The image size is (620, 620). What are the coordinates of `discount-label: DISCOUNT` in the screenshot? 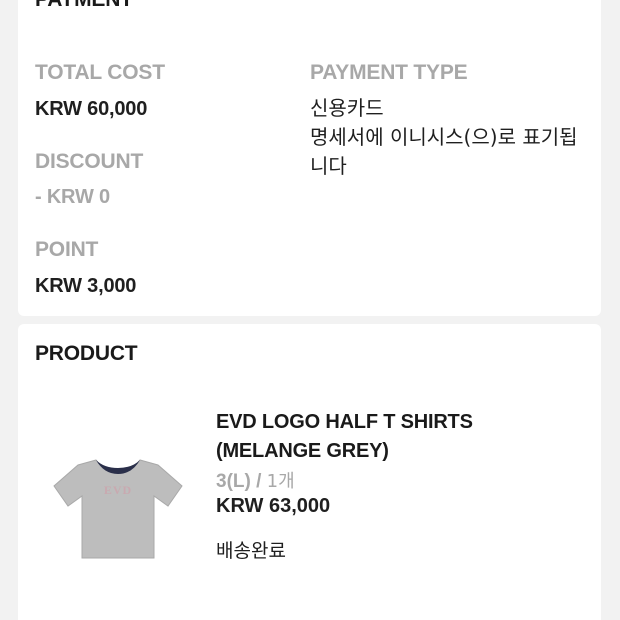 It's located at (89, 161).